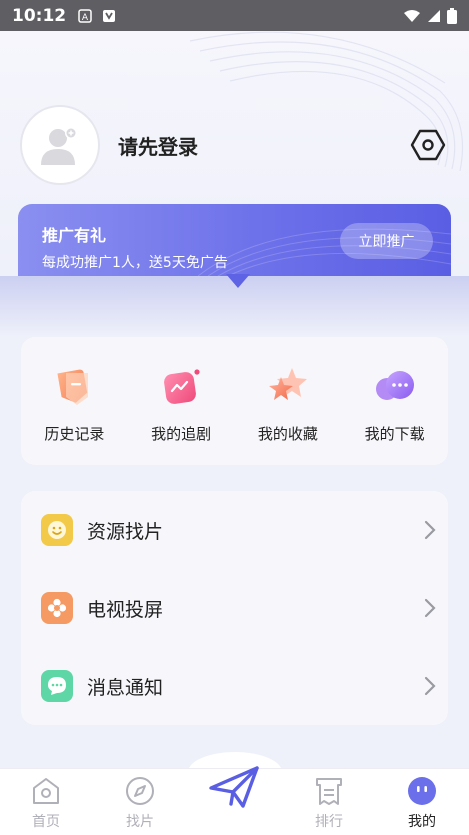 The width and height of the screenshot is (469, 835). I want to click on svg-text: A, so click(85, 18).